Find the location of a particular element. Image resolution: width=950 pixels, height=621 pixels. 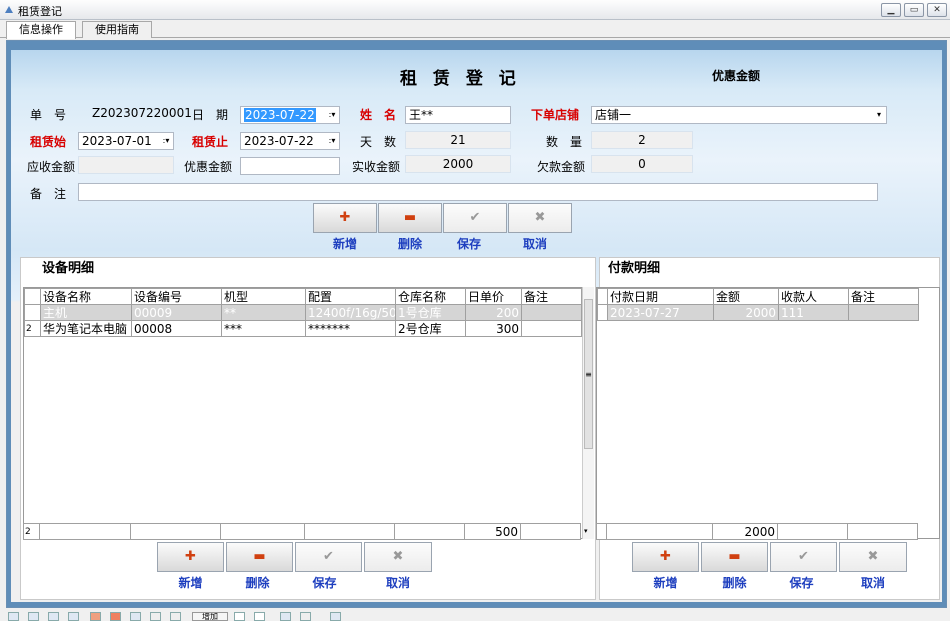

col-payee: 收款人 is located at coordinates (813, 296).